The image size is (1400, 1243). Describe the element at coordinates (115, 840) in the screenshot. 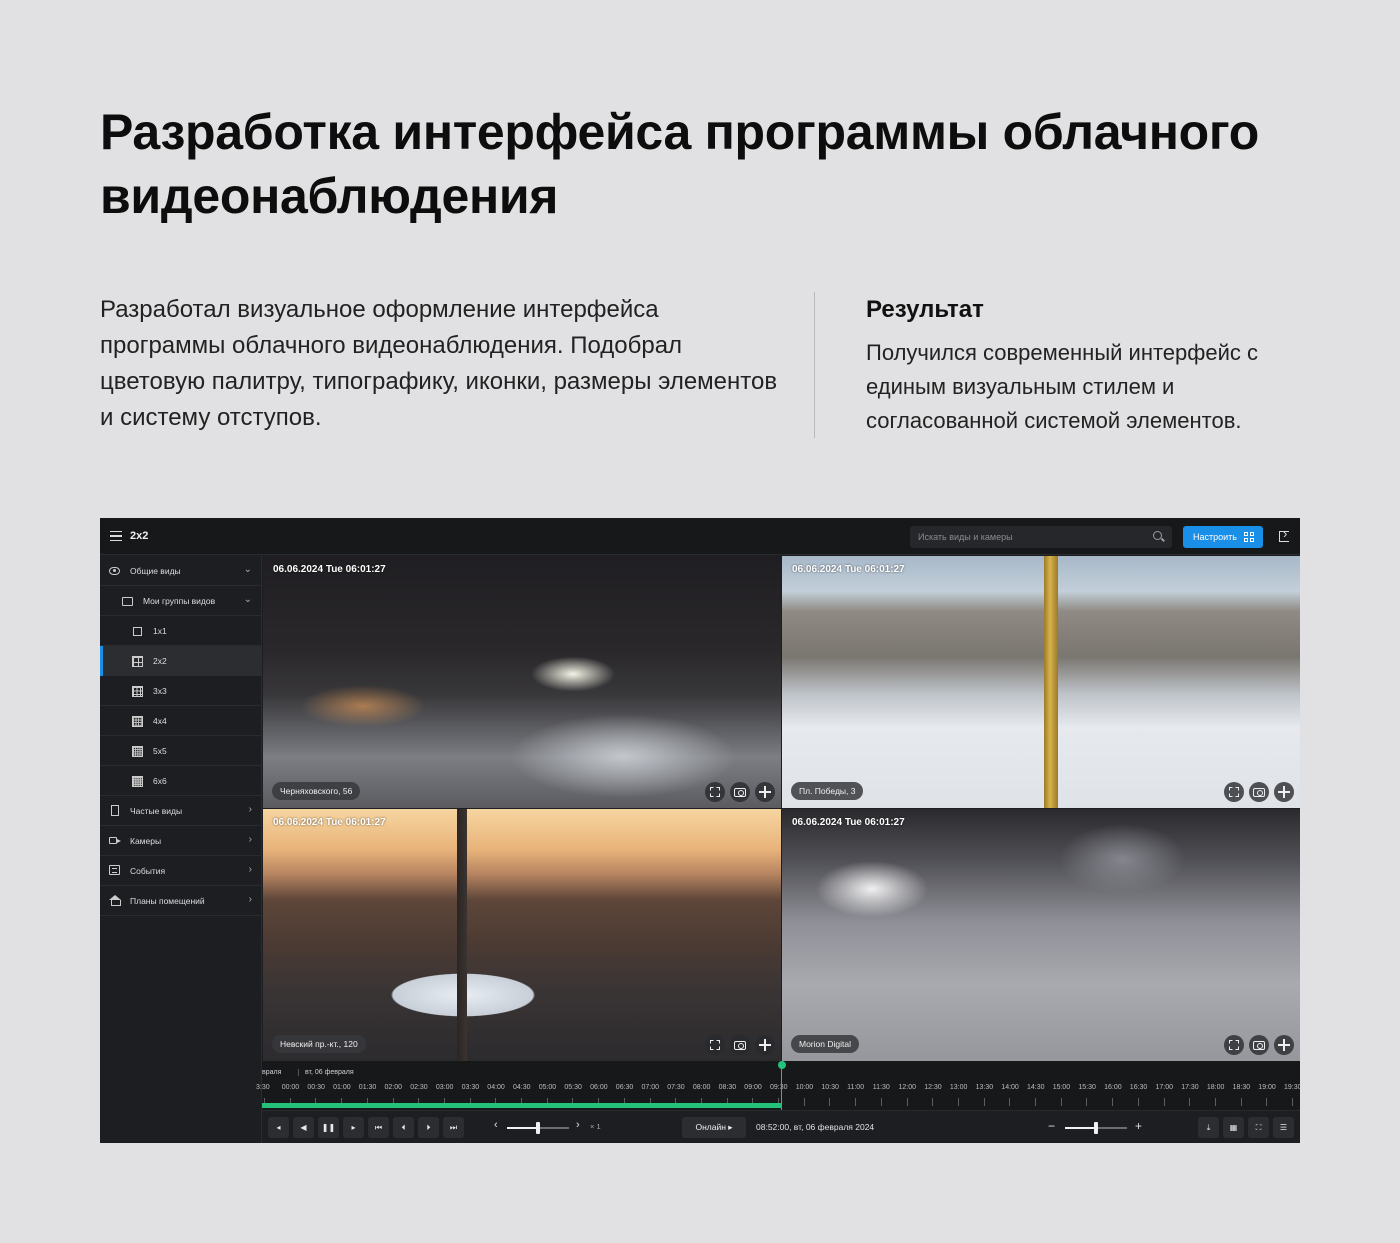

I see `camera-icon` at that location.